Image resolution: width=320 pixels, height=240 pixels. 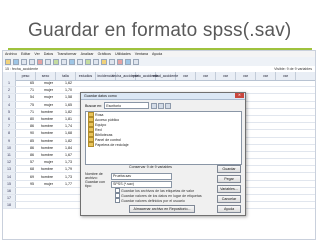 I want to click on cell: 57, so click(x=25, y=162).